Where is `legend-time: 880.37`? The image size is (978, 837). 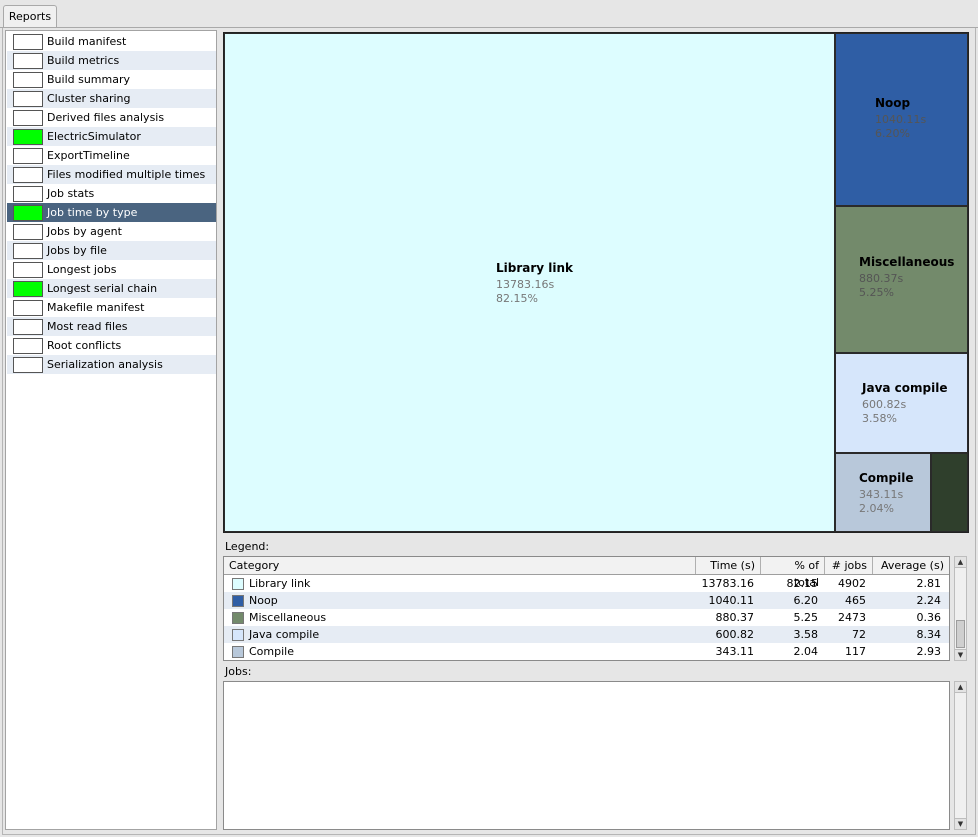
legend-time: 880.37 is located at coordinates (735, 617).